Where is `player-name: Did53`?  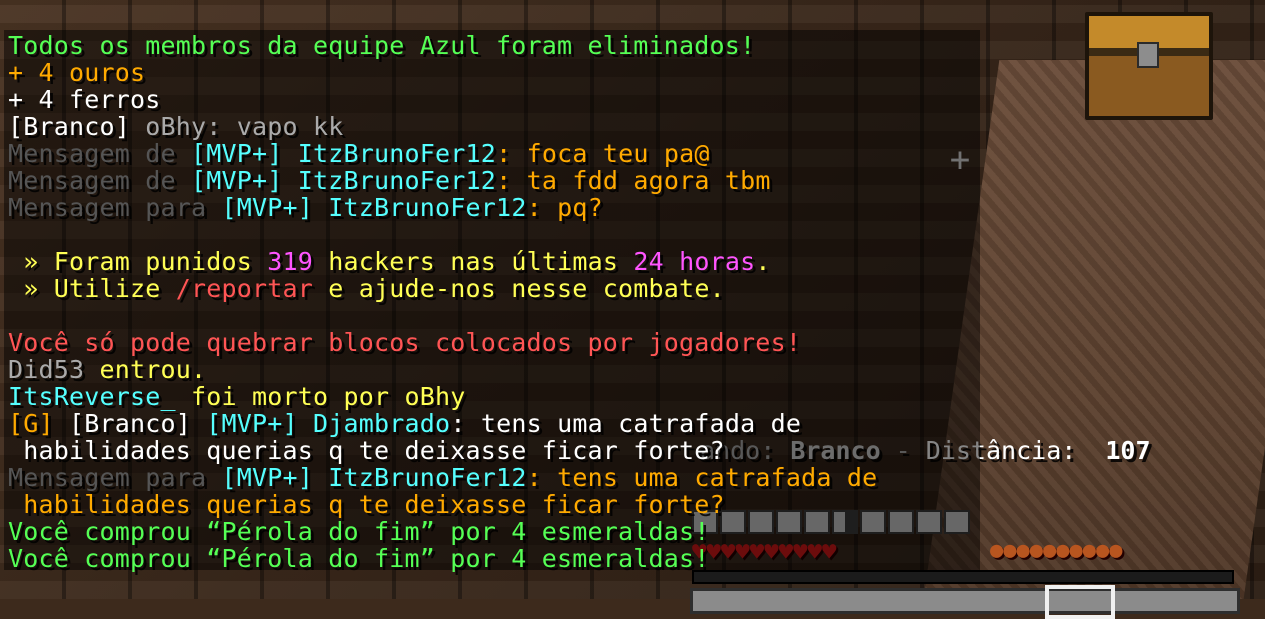
player-name: Did53 is located at coordinates (46, 369).